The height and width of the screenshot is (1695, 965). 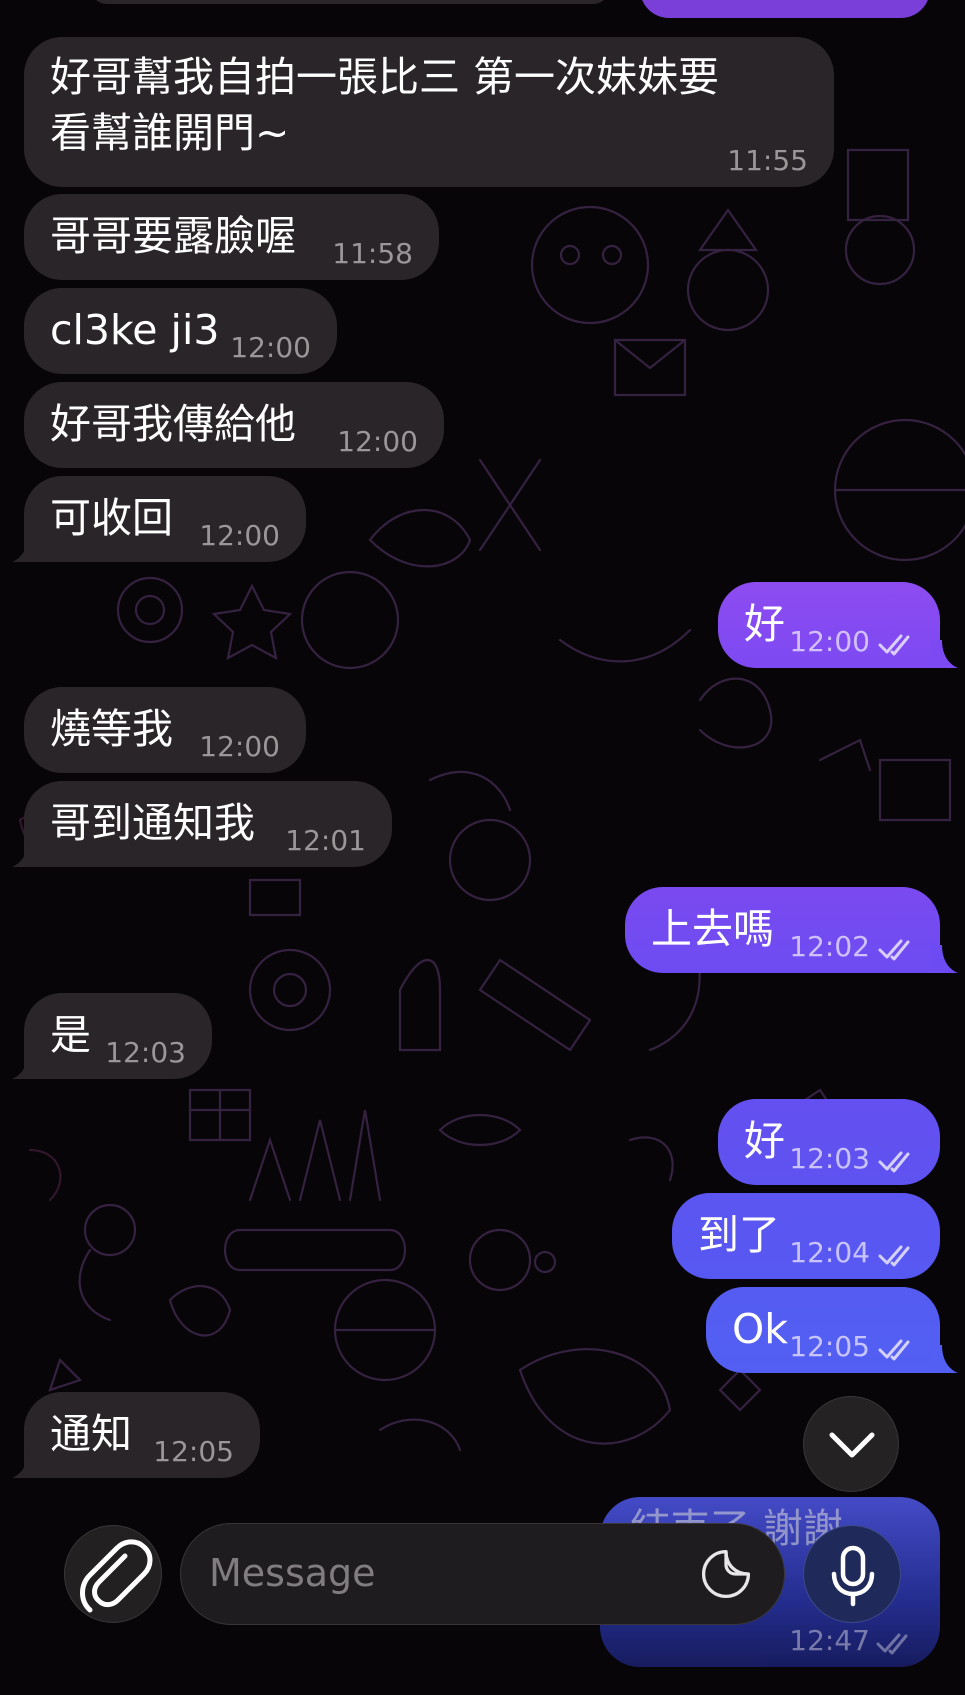 I want to click on message-incoming: 是 12:03, so click(x=118, y=1036).